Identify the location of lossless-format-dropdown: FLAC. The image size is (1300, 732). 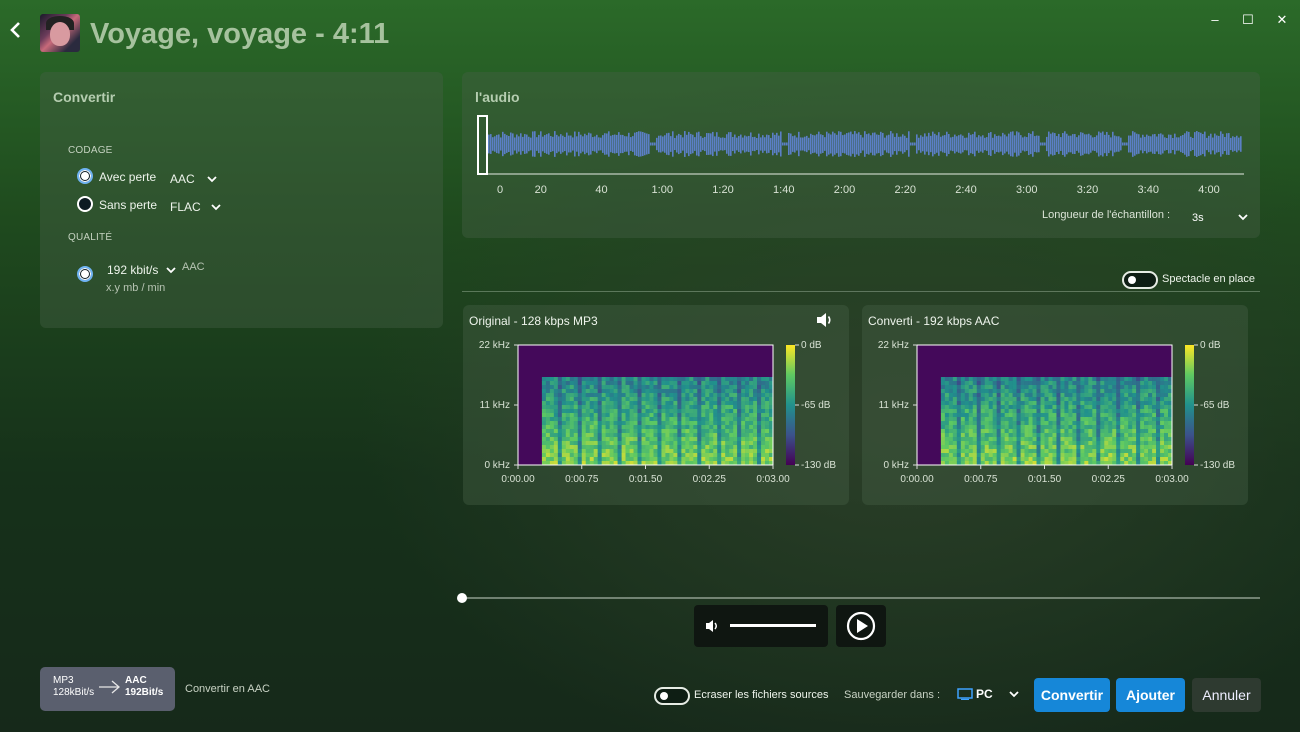
(195, 207).